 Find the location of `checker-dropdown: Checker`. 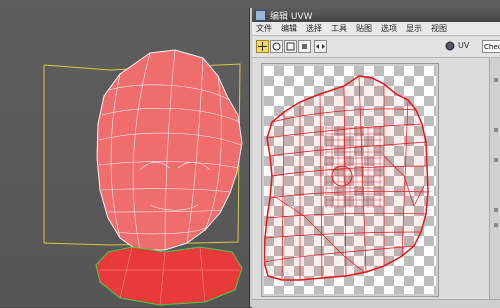

checker-dropdown: Checker is located at coordinates (491, 46).